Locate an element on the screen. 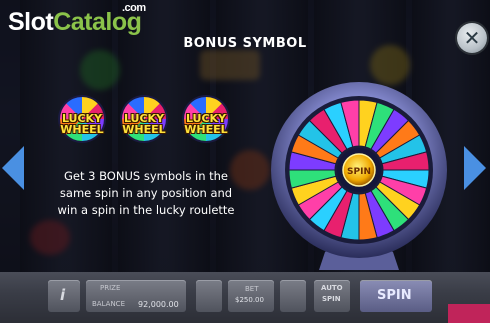  spin-button: SPIN is located at coordinates (396, 296).